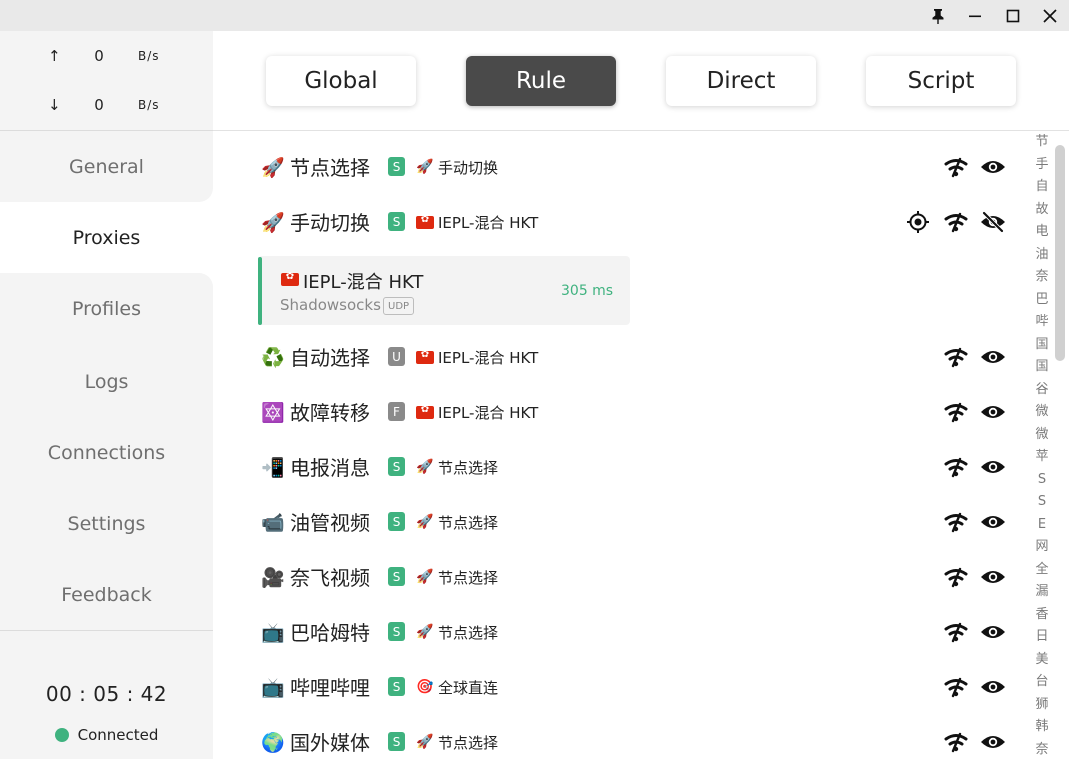 This screenshot has height=759, width=1069. I want to click on proxy-group-row: 🚀手动切换 S IEPL-混合 HKT, so click(622, 223).